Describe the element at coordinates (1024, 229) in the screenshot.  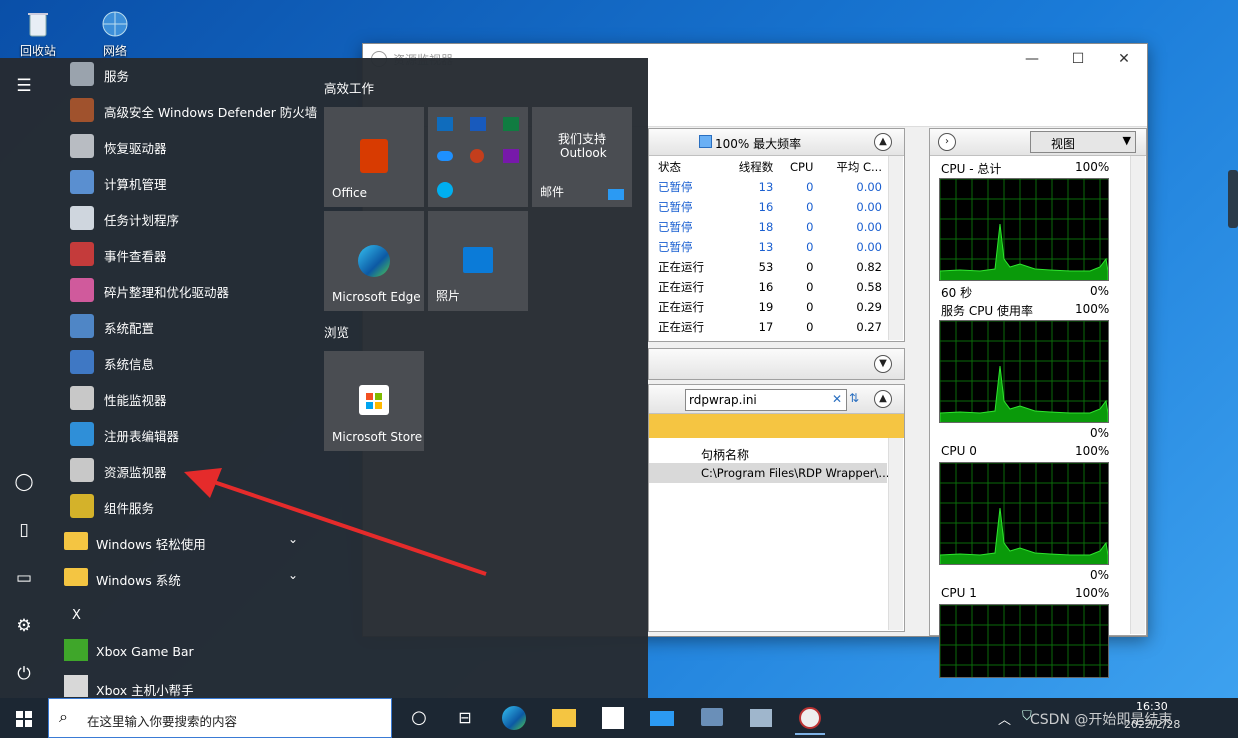
I see `cpu-usage-graph` at that location.